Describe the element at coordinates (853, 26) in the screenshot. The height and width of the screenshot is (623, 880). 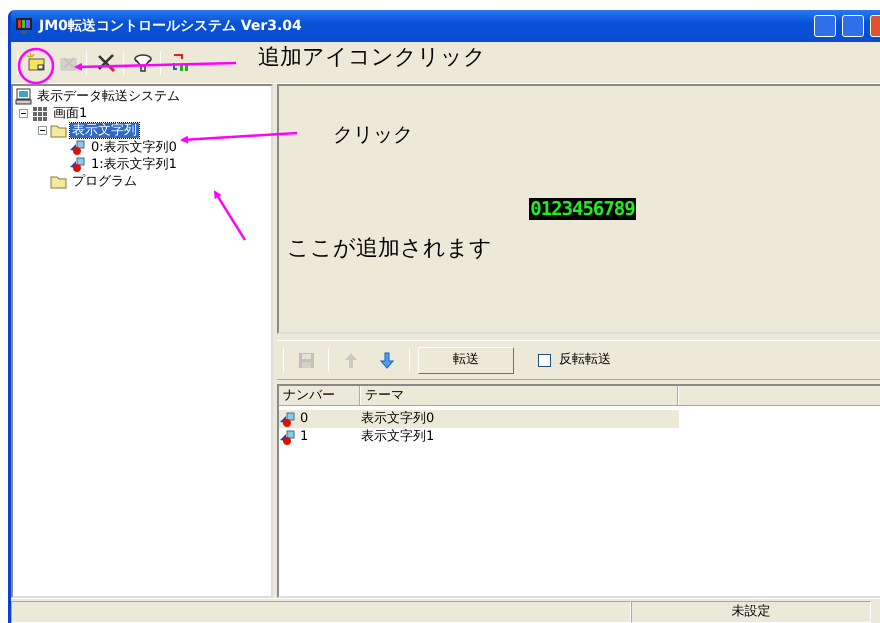
I see `maximize-button` at that location.